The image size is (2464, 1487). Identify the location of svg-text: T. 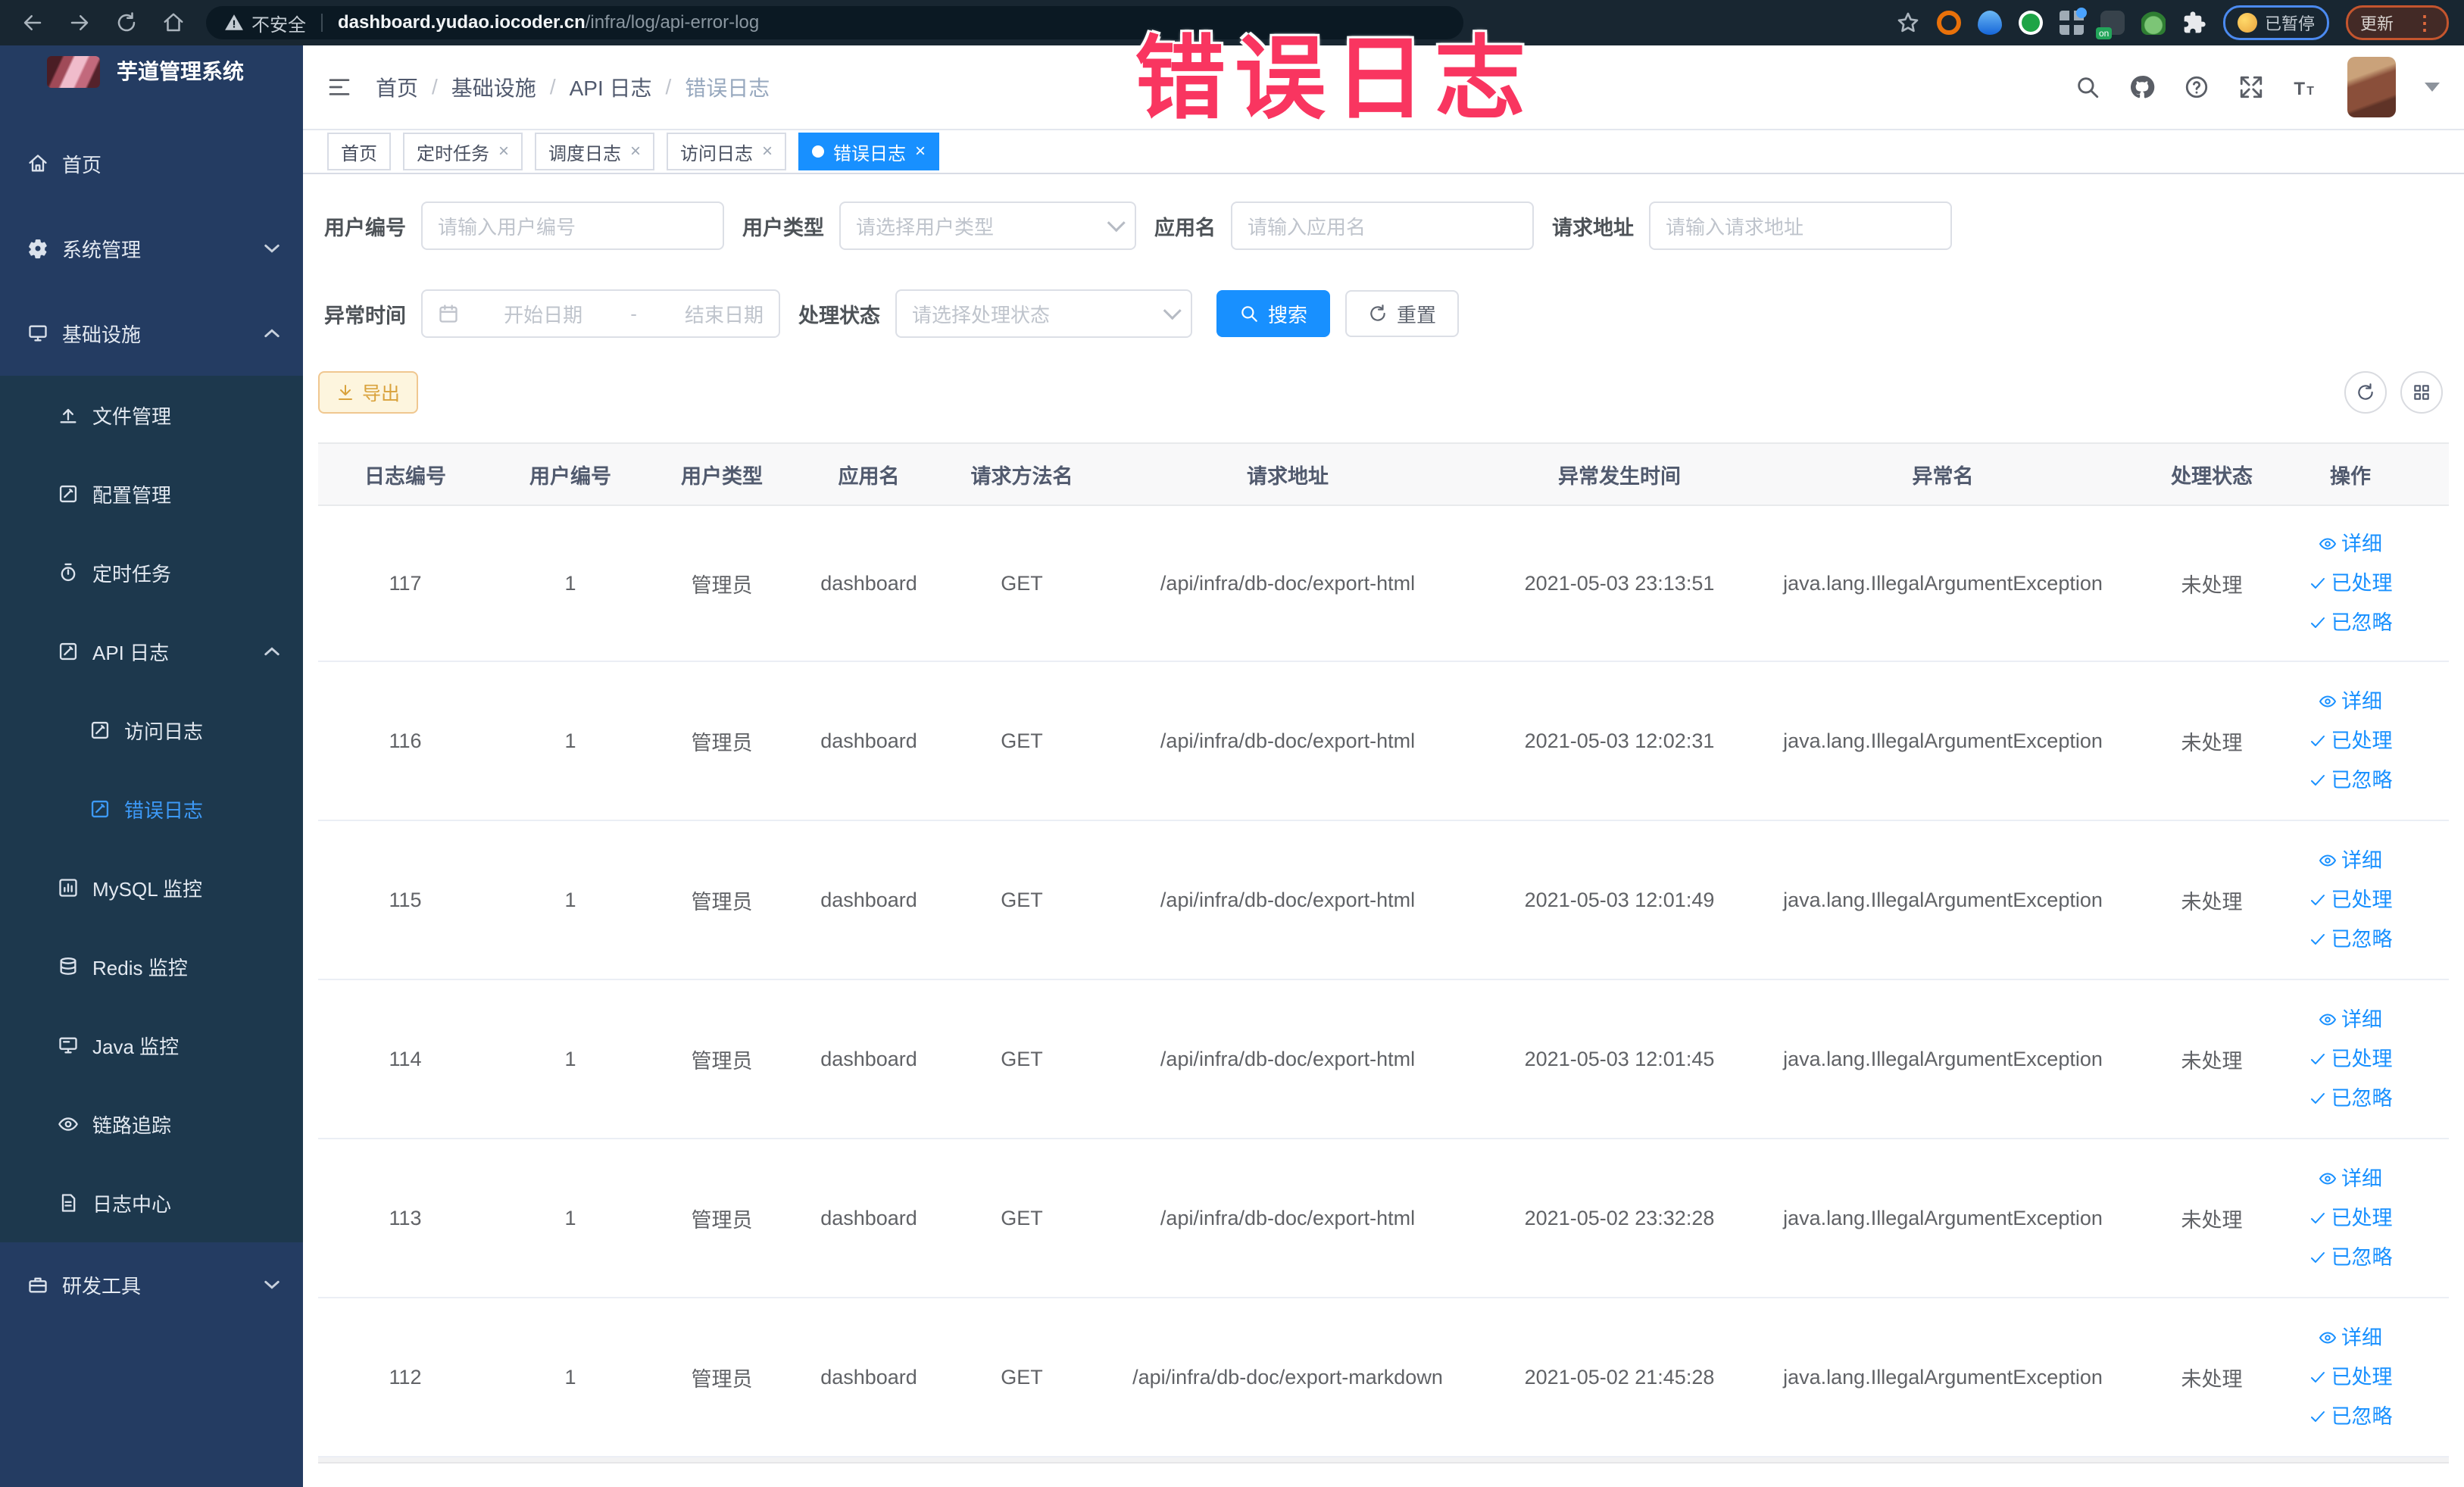
(2299, 89).